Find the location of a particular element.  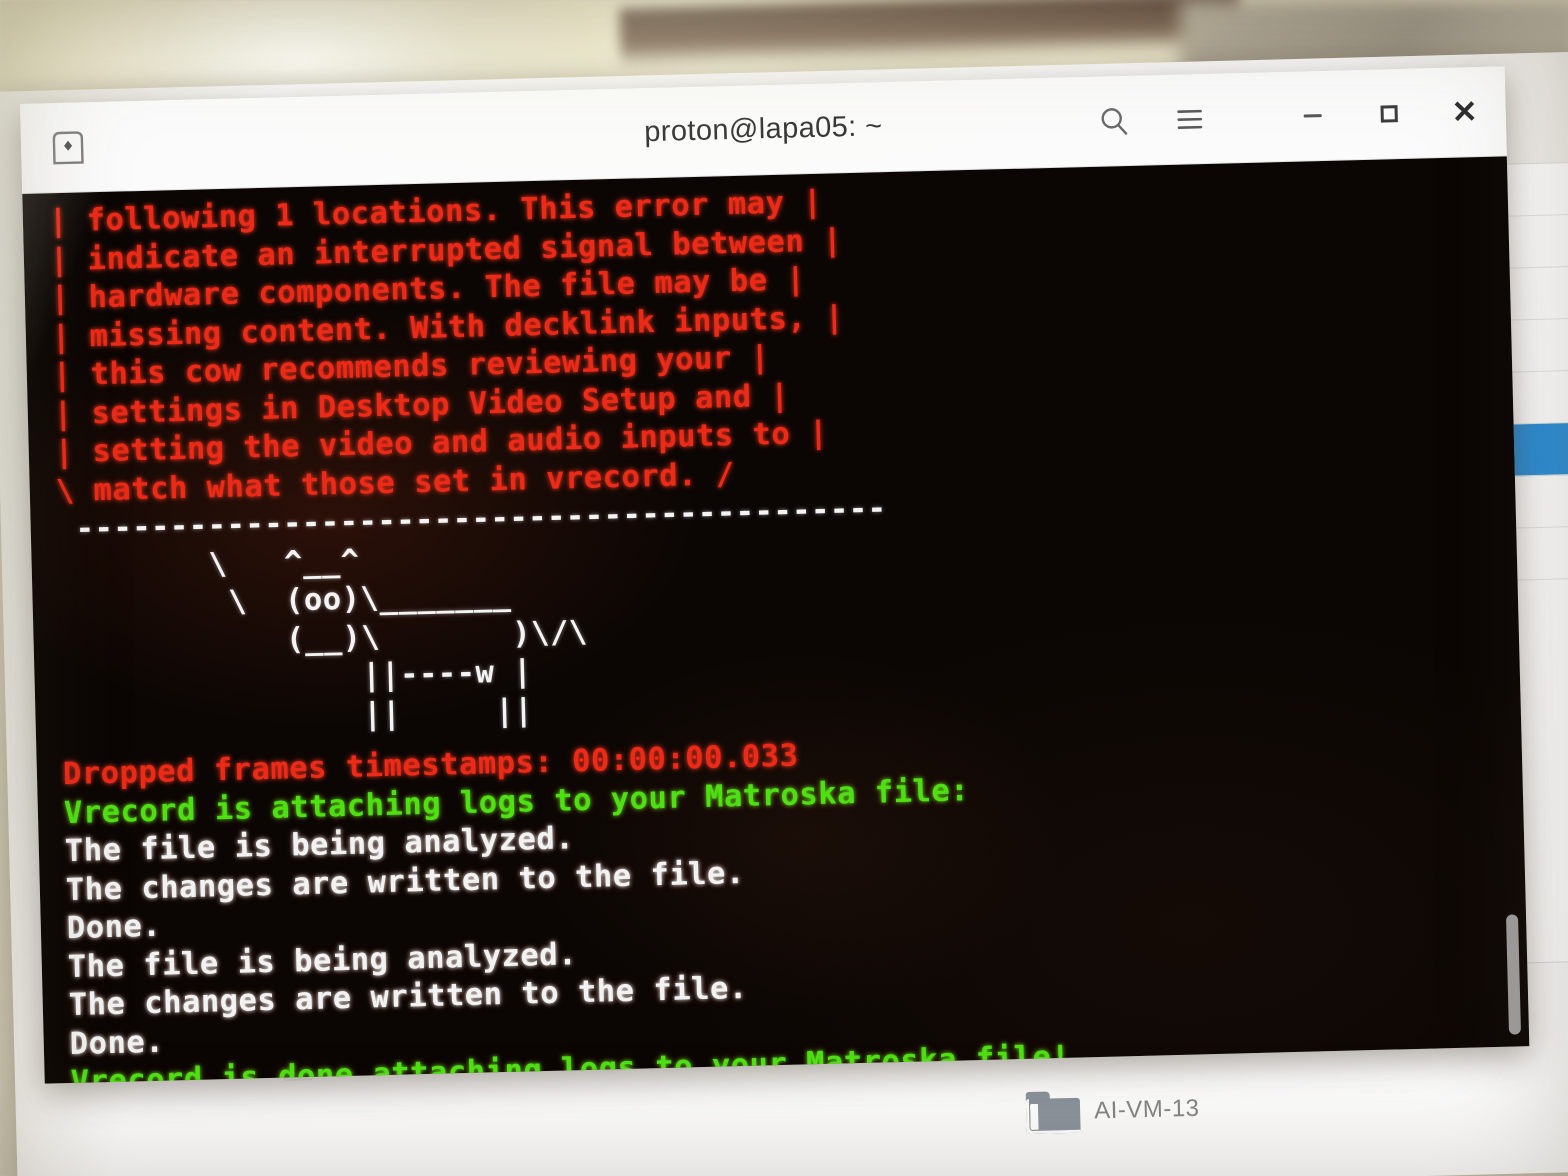

close-icon: ✕ is located at coordinates (1465, 112).